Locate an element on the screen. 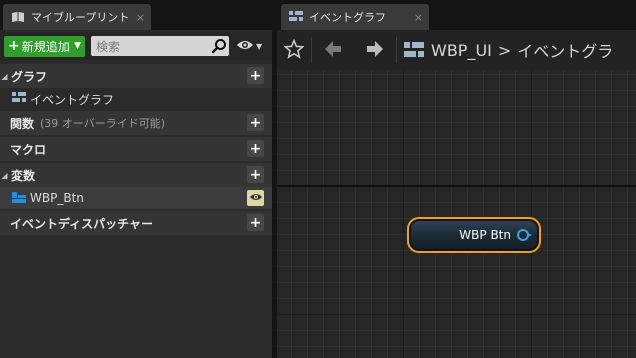 The width and height of the screenshot is (636, 358). node-label: WBP Btn is located at coordinates (485, 235).